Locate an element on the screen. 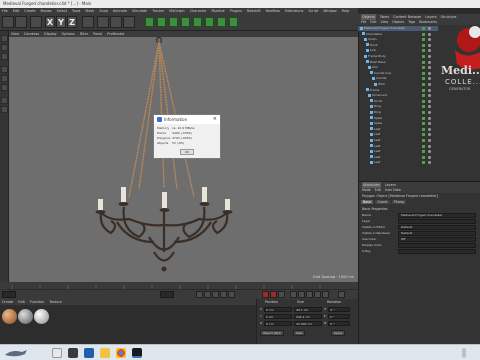 Image resolution: width=480 pixels, height=360 pixels. task-view-icon is located at coordinates (73, 353).